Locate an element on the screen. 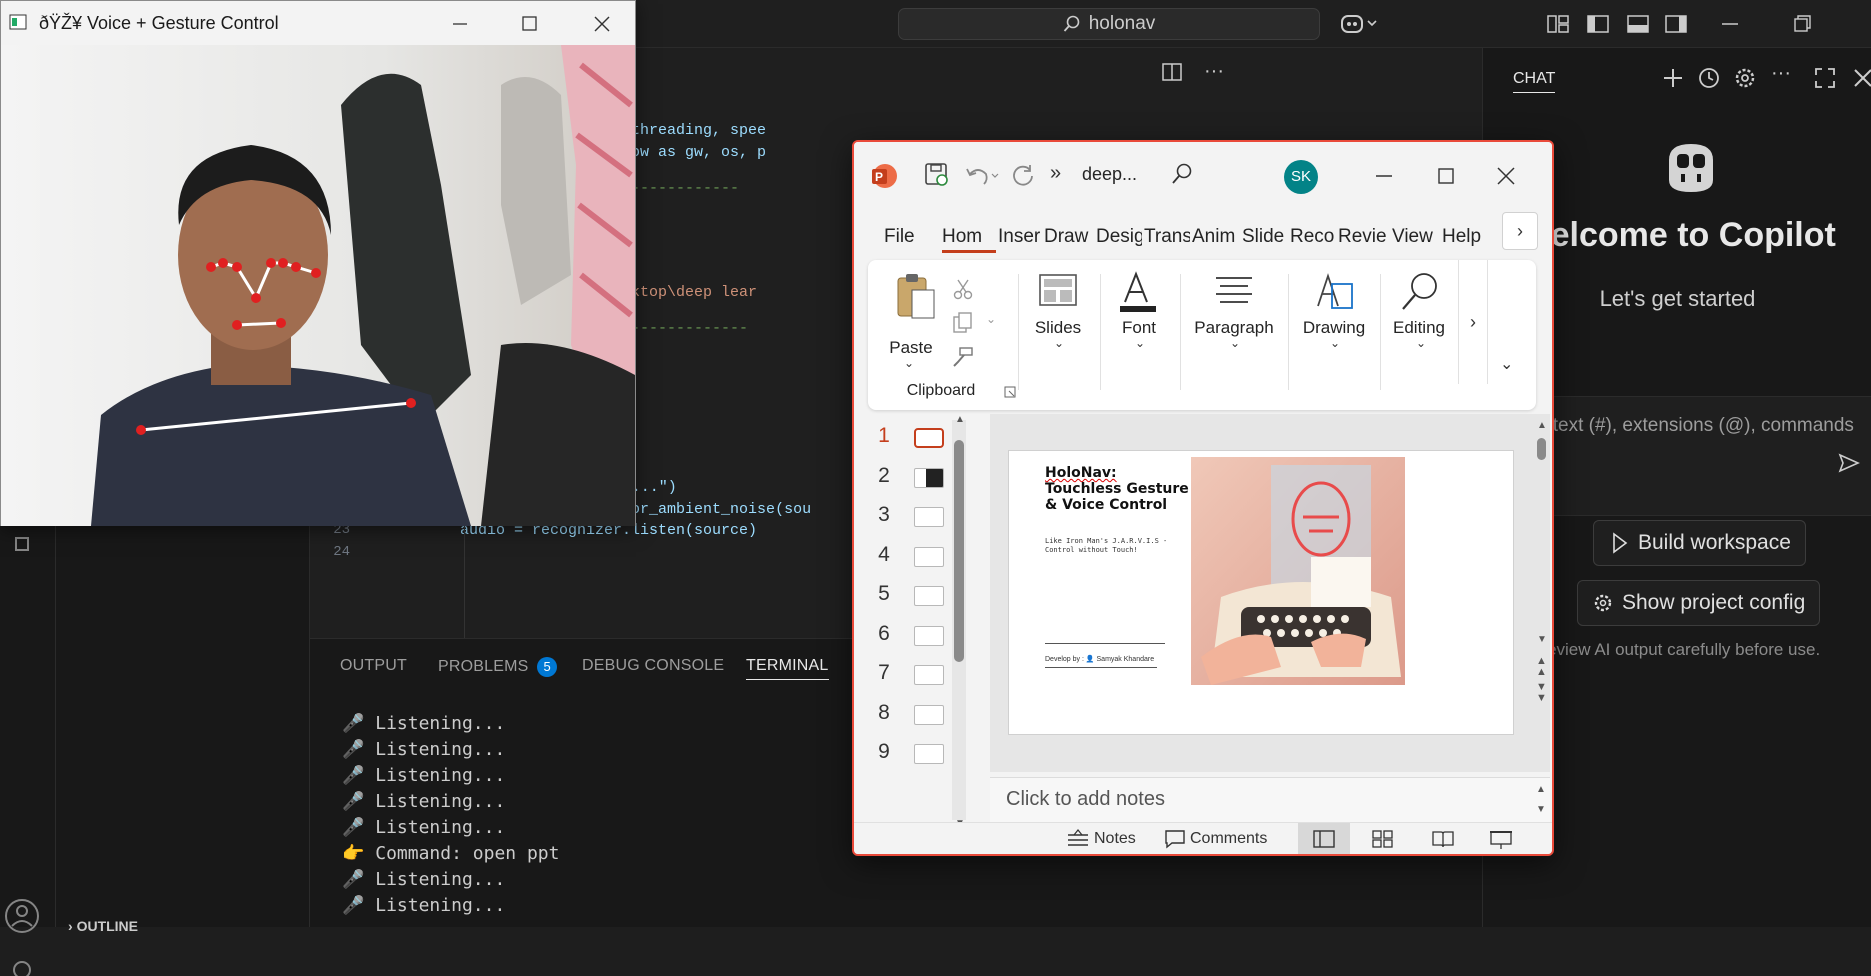 The width and height of the screenshot is (1871, 976). ribbon-expand-chevron-icon: ⌄ is located at coordinates (1506, 364).